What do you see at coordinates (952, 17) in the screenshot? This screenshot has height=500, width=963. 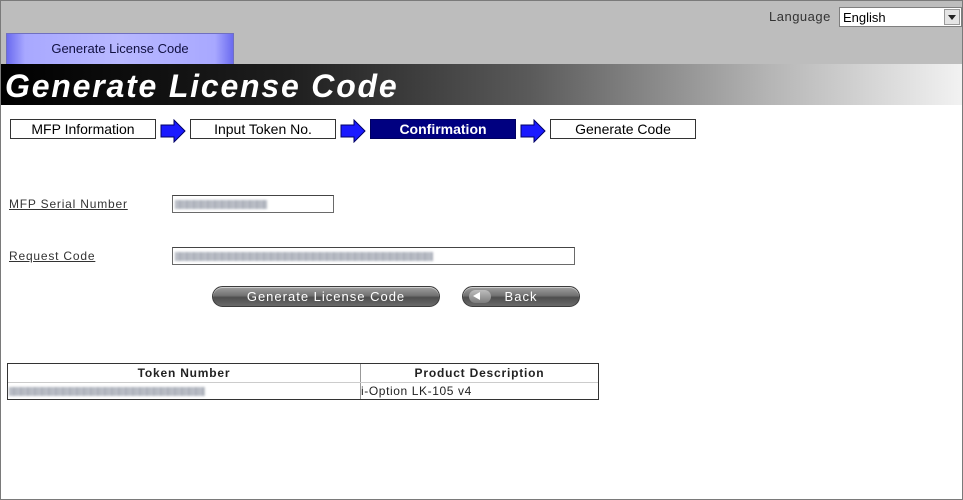 I see `chevron-down-icon` at bounding box center [952, 17].